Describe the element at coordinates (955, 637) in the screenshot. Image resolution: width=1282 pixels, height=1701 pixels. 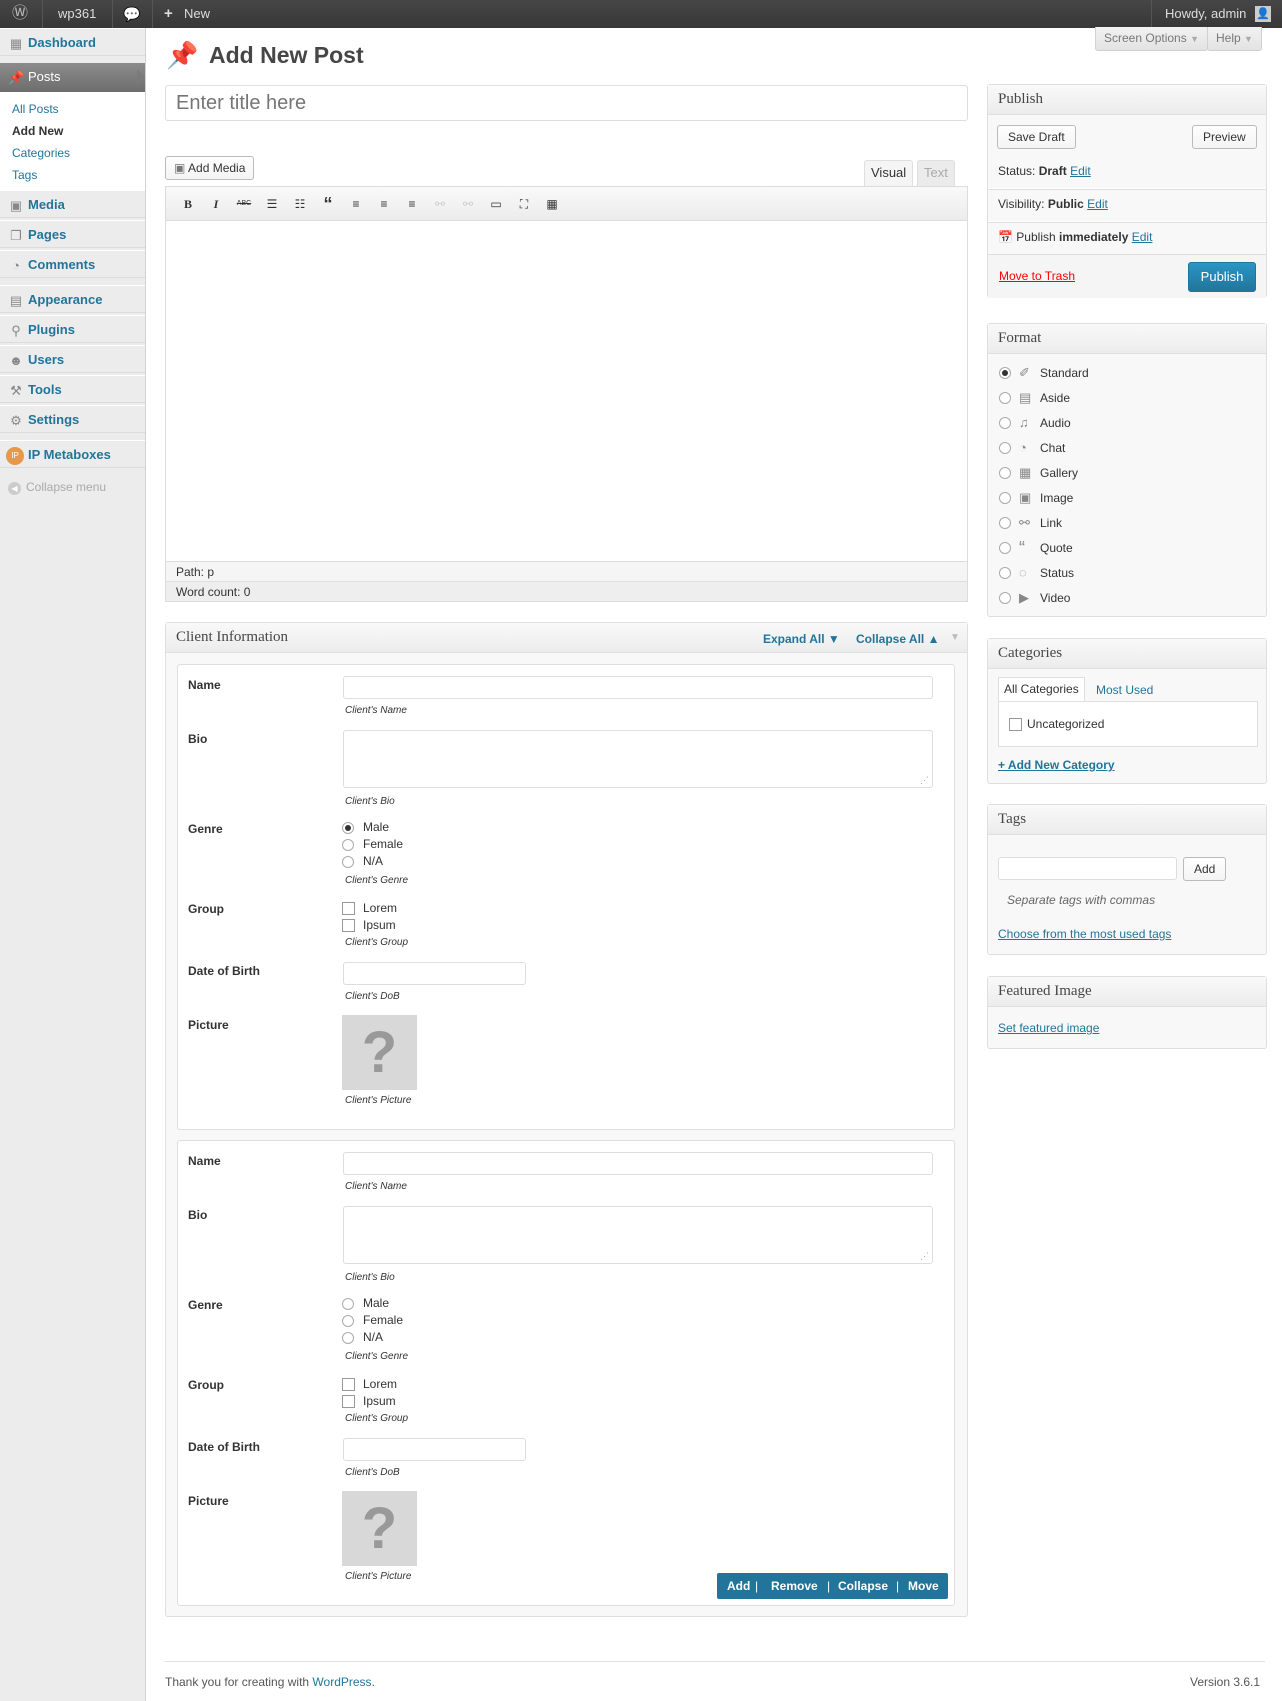
I see `toggle-arrow-icon: ▼` at that location.